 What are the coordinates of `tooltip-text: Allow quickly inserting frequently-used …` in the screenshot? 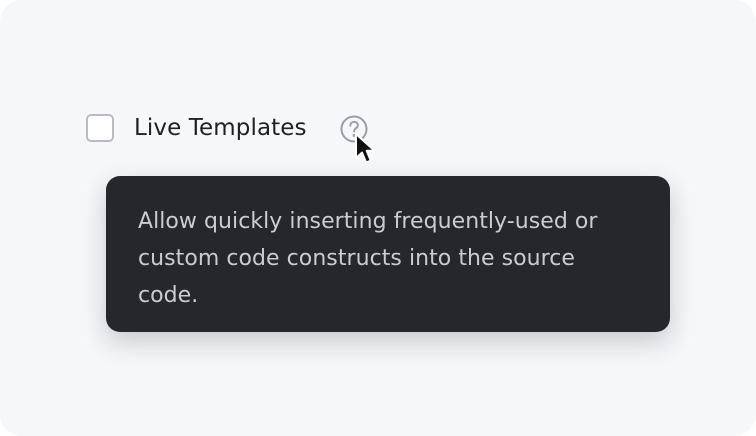 It's located at (368, 258).